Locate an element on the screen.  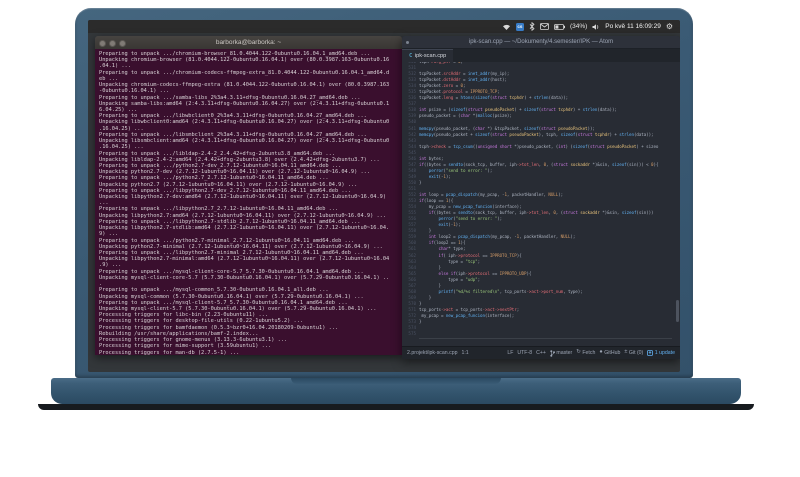
window-buttons is located at coordinates (112, 43).